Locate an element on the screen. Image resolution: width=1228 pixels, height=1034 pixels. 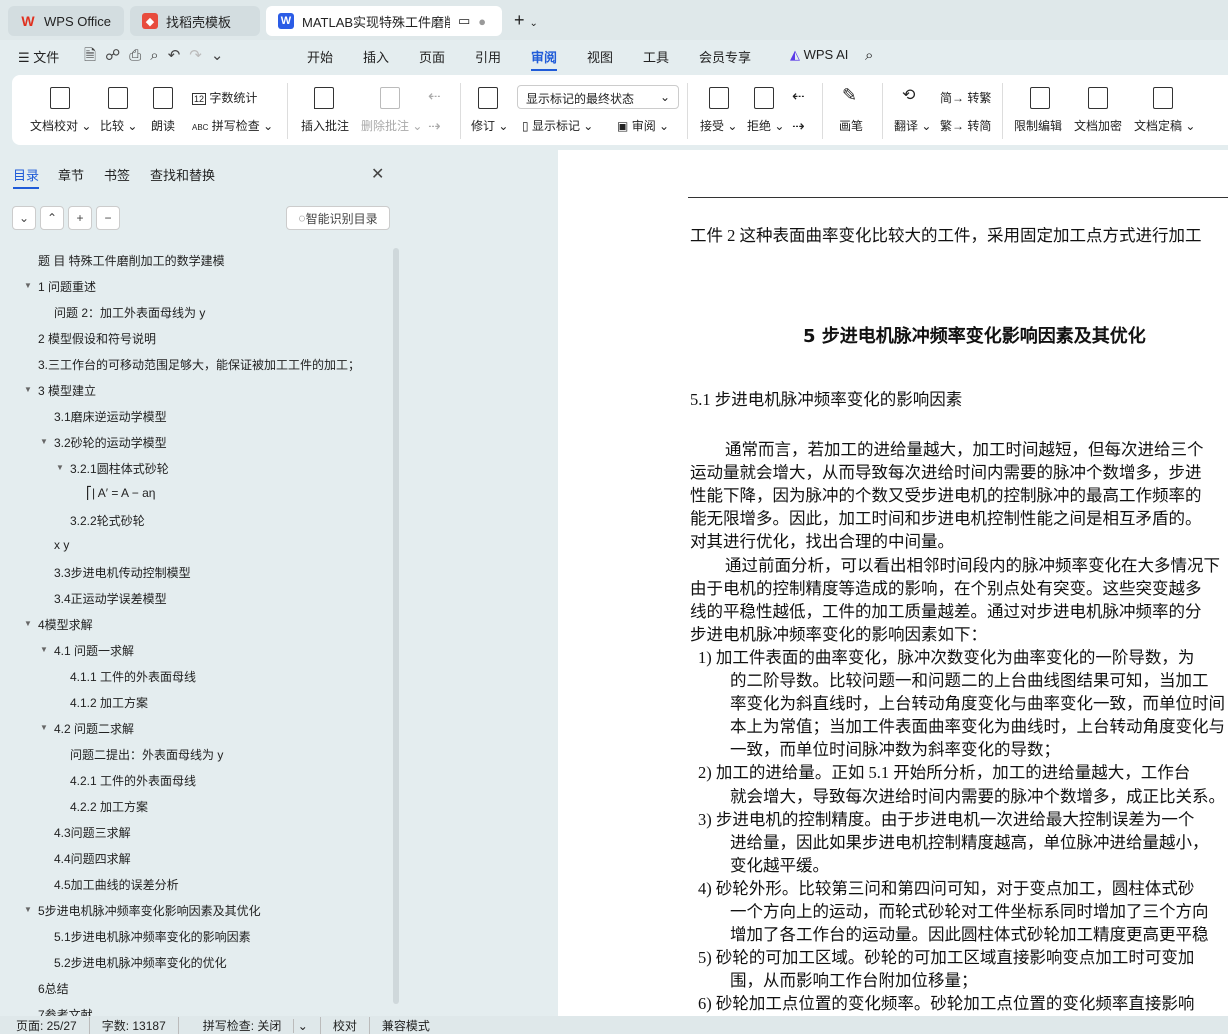
toc-item: x y is located at coordinates (61, 545).